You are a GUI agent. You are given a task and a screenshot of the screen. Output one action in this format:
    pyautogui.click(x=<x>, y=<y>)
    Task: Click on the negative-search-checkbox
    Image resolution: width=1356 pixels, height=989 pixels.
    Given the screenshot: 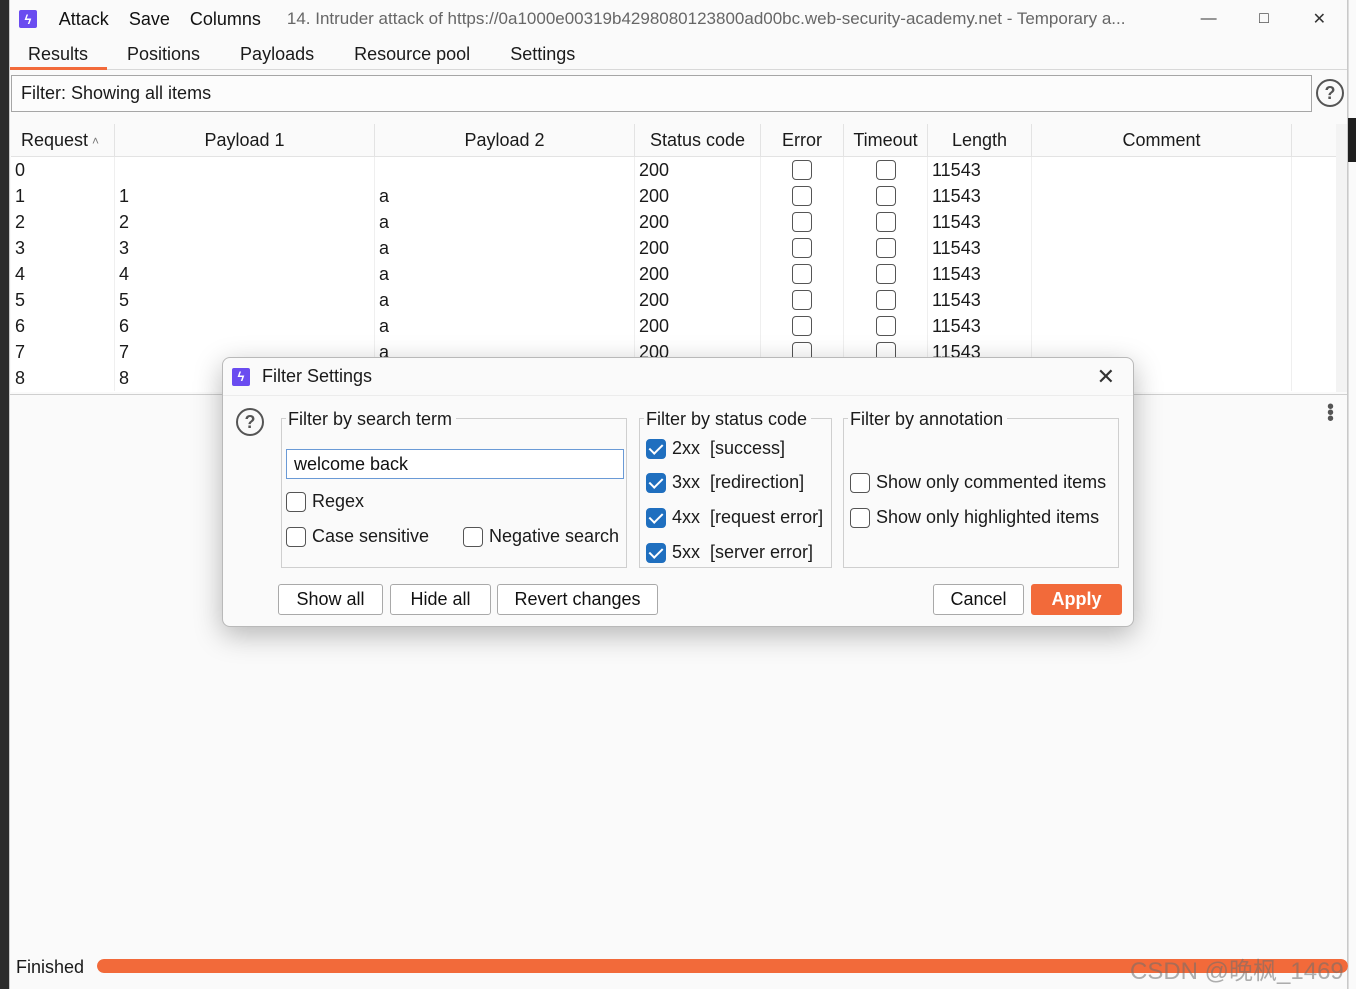 What is the action you would take?
    pyautogui.click(x=473, y=536)
    